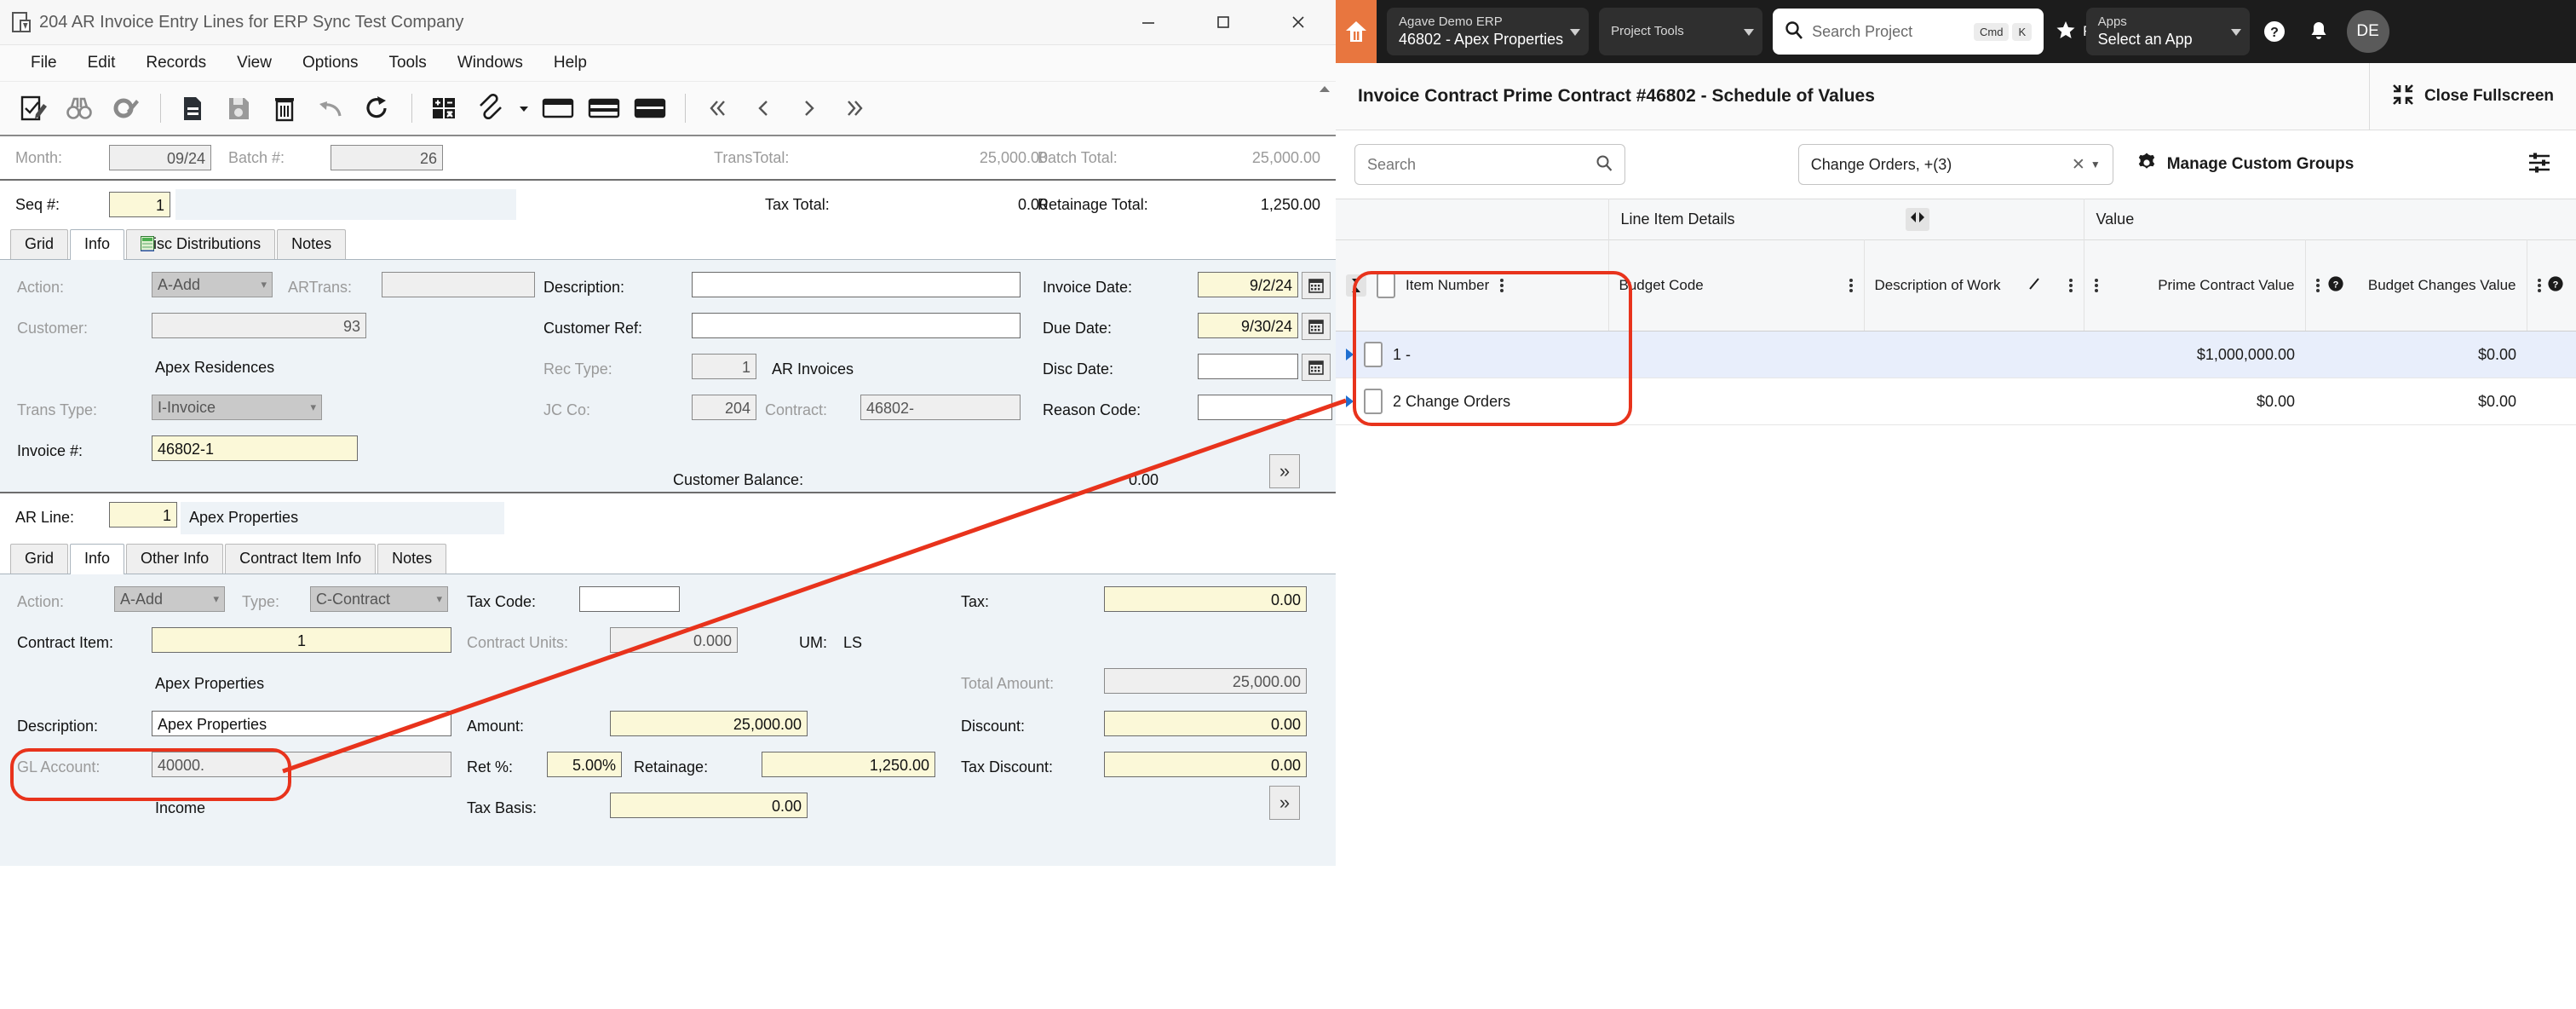  I want to click on menu-item-file: File, so click(43, 63).